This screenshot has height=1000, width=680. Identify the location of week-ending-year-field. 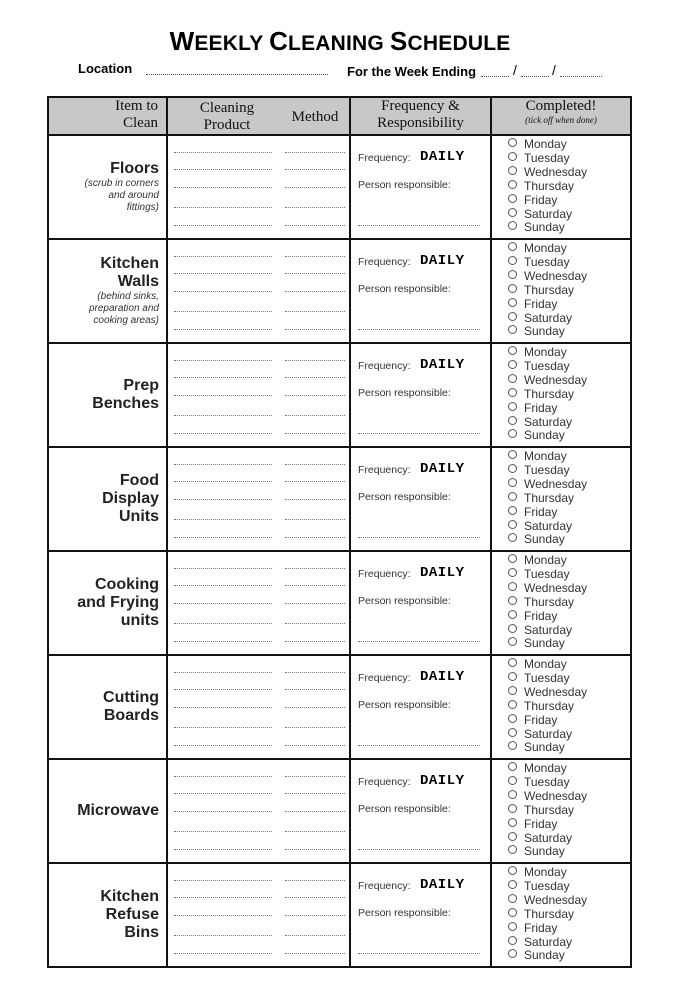
(581, 76).